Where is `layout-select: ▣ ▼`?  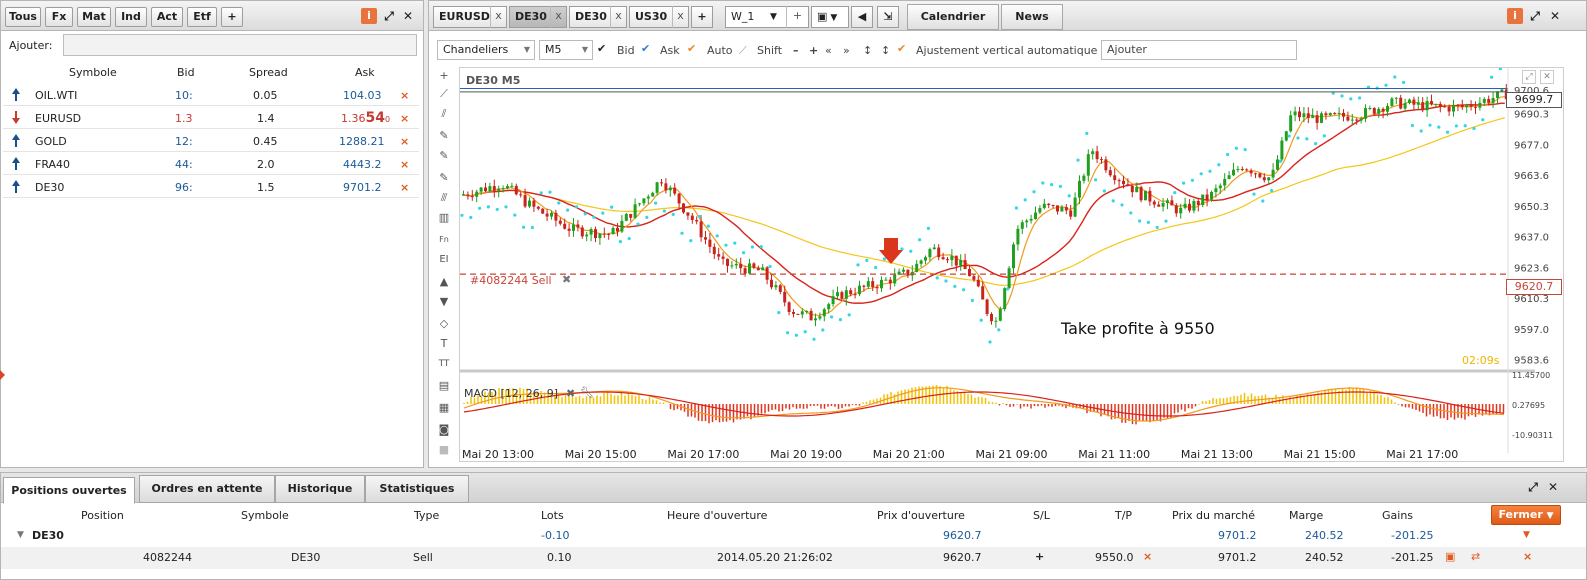 layout-select: ▣ ▼ is located at coordinates (830, 17).